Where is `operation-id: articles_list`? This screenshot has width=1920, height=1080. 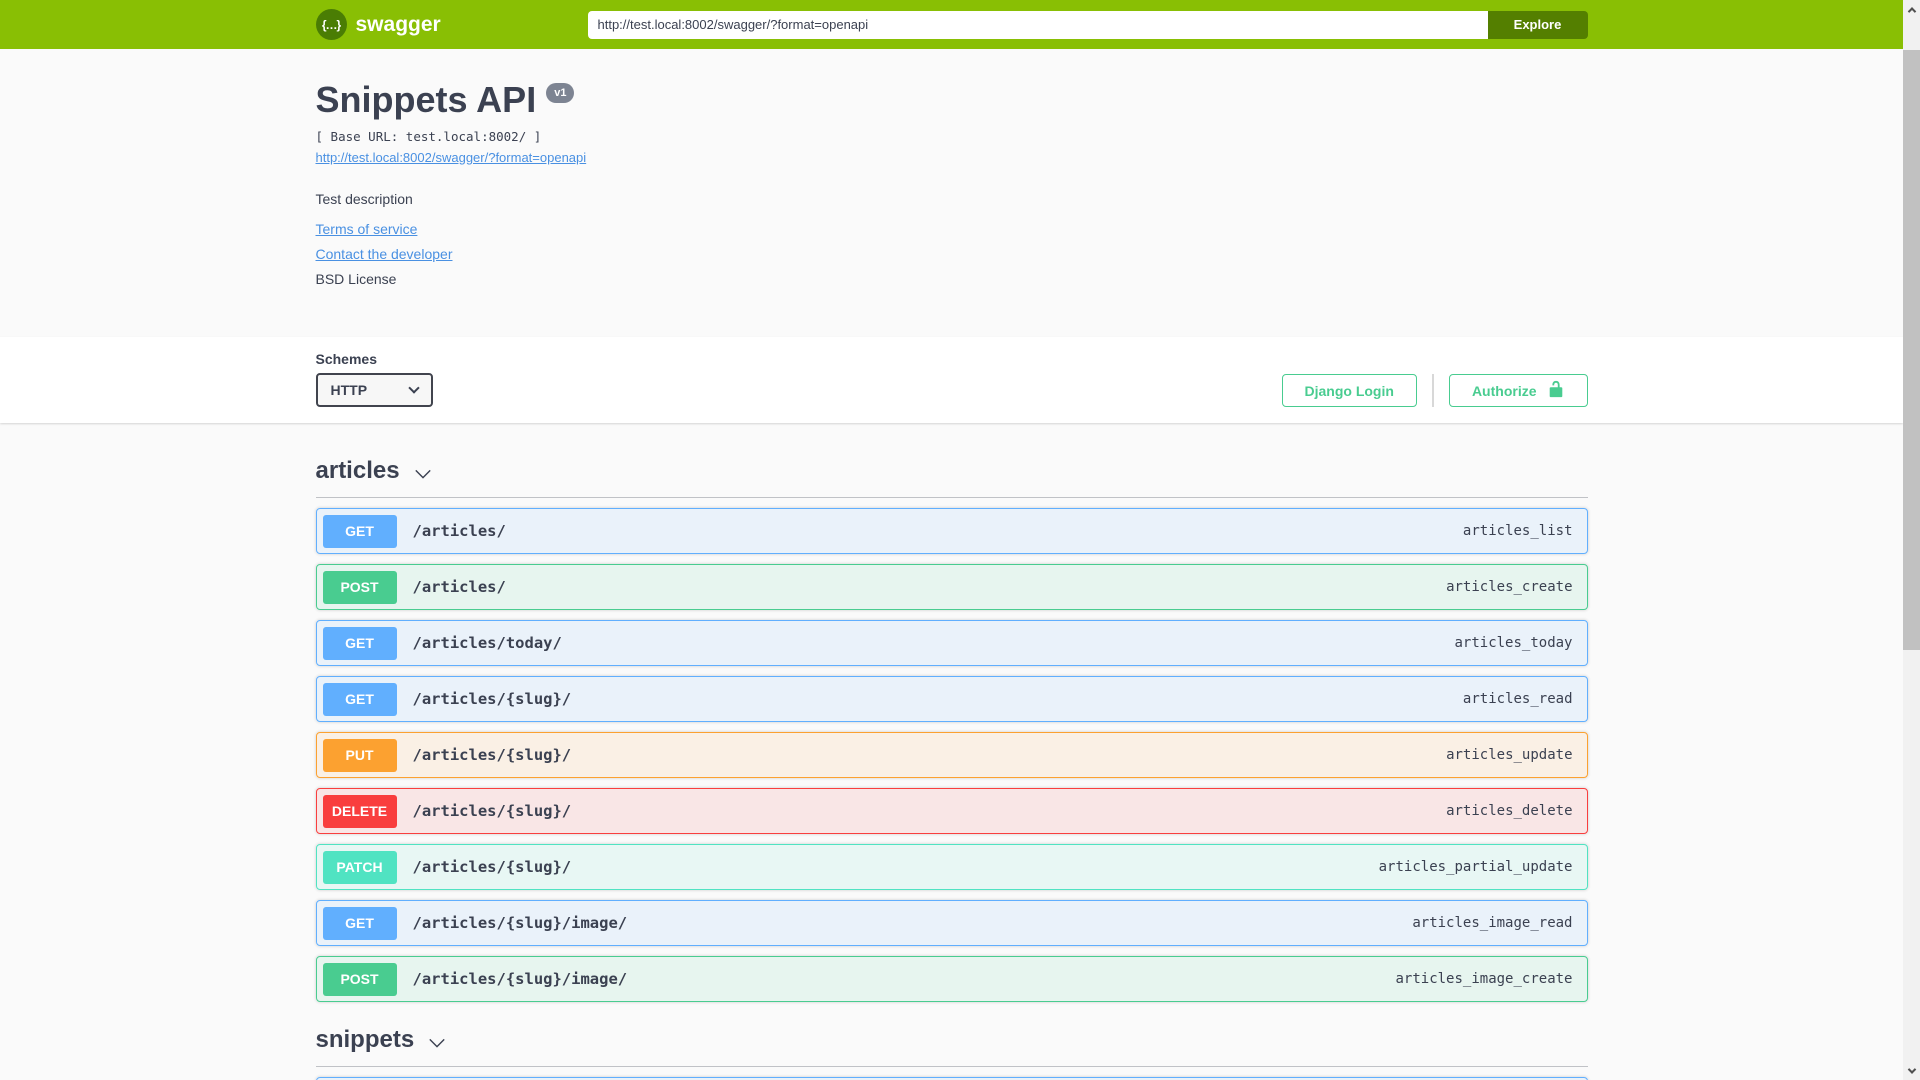
operation-id: articles_list is located at coordinates (1517, 531).